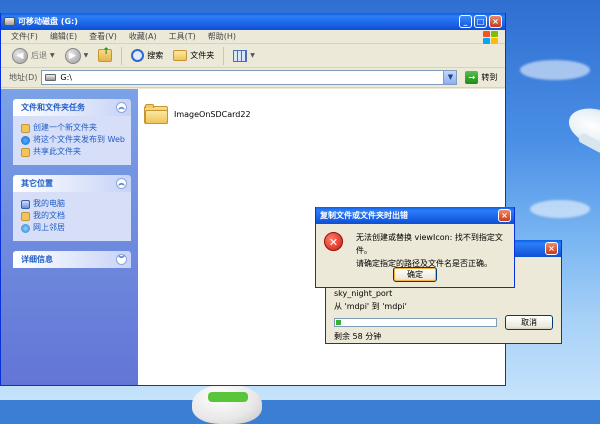 Image resolution: width=600 pixels, height=424 pixels. What do you see at coordinates (51, 77) in the screenshot?
I see `drive-icon` at bounding box center [51, 77].